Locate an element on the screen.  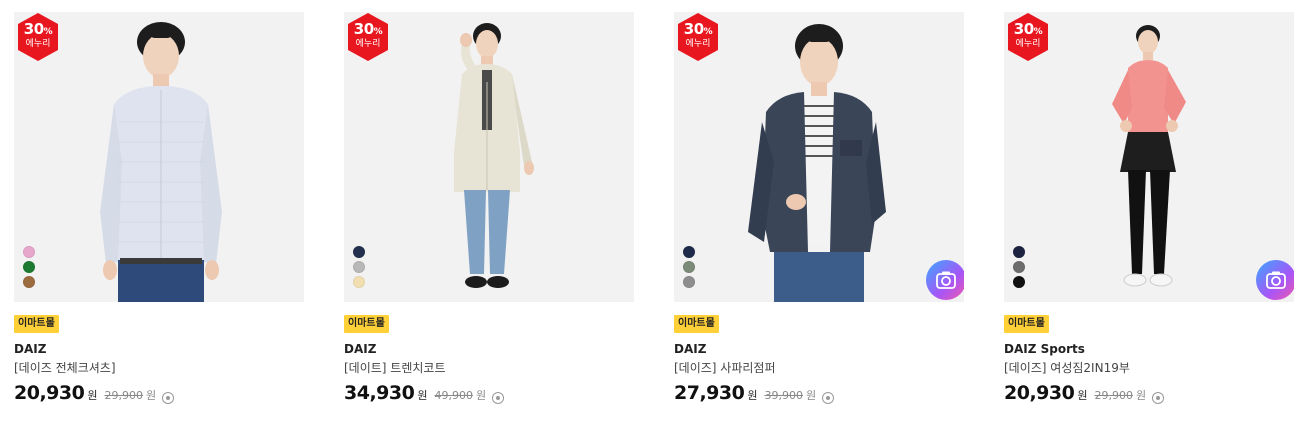
original-price: 39,900 is located at coordinates (783, 395).